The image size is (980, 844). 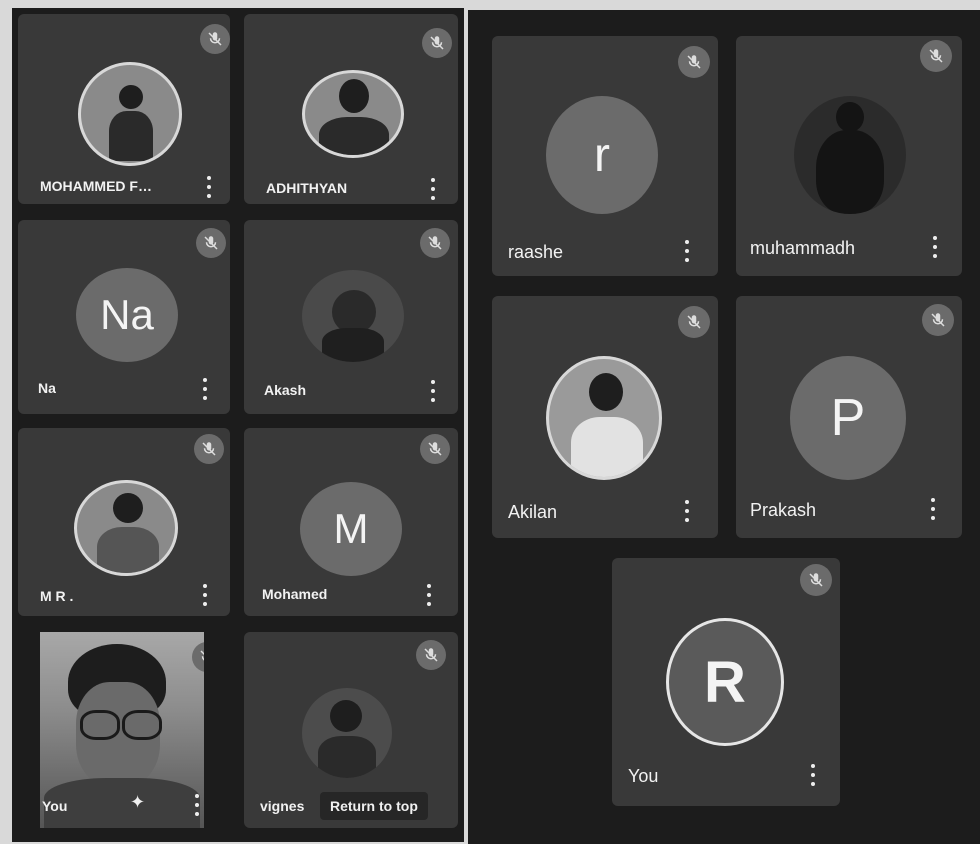 I want to click on self-tile: R You, so click(x=726, y=682).